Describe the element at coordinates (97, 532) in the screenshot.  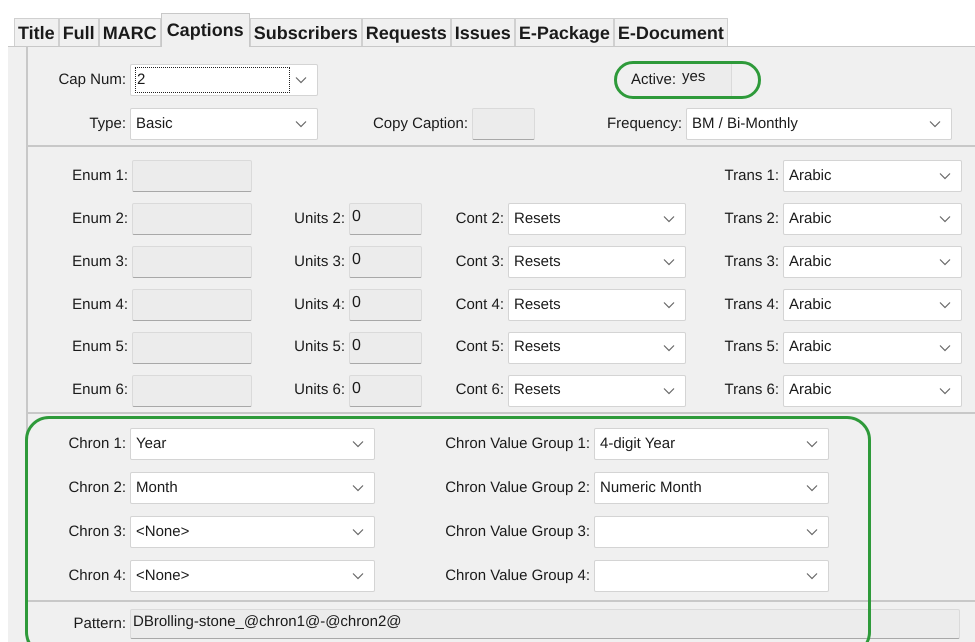
I see `field-label: Chron 3:` at that location.